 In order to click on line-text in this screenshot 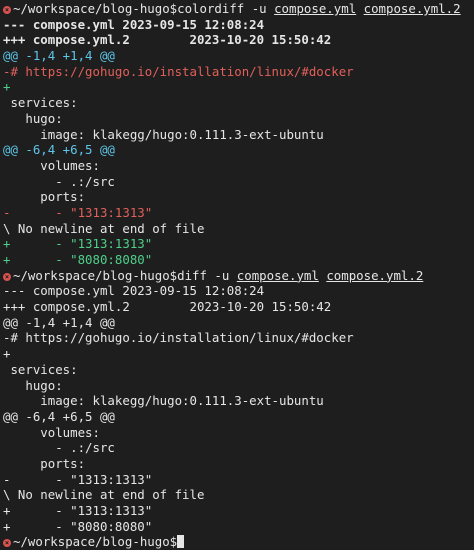, I will do `click(359, 8)`.